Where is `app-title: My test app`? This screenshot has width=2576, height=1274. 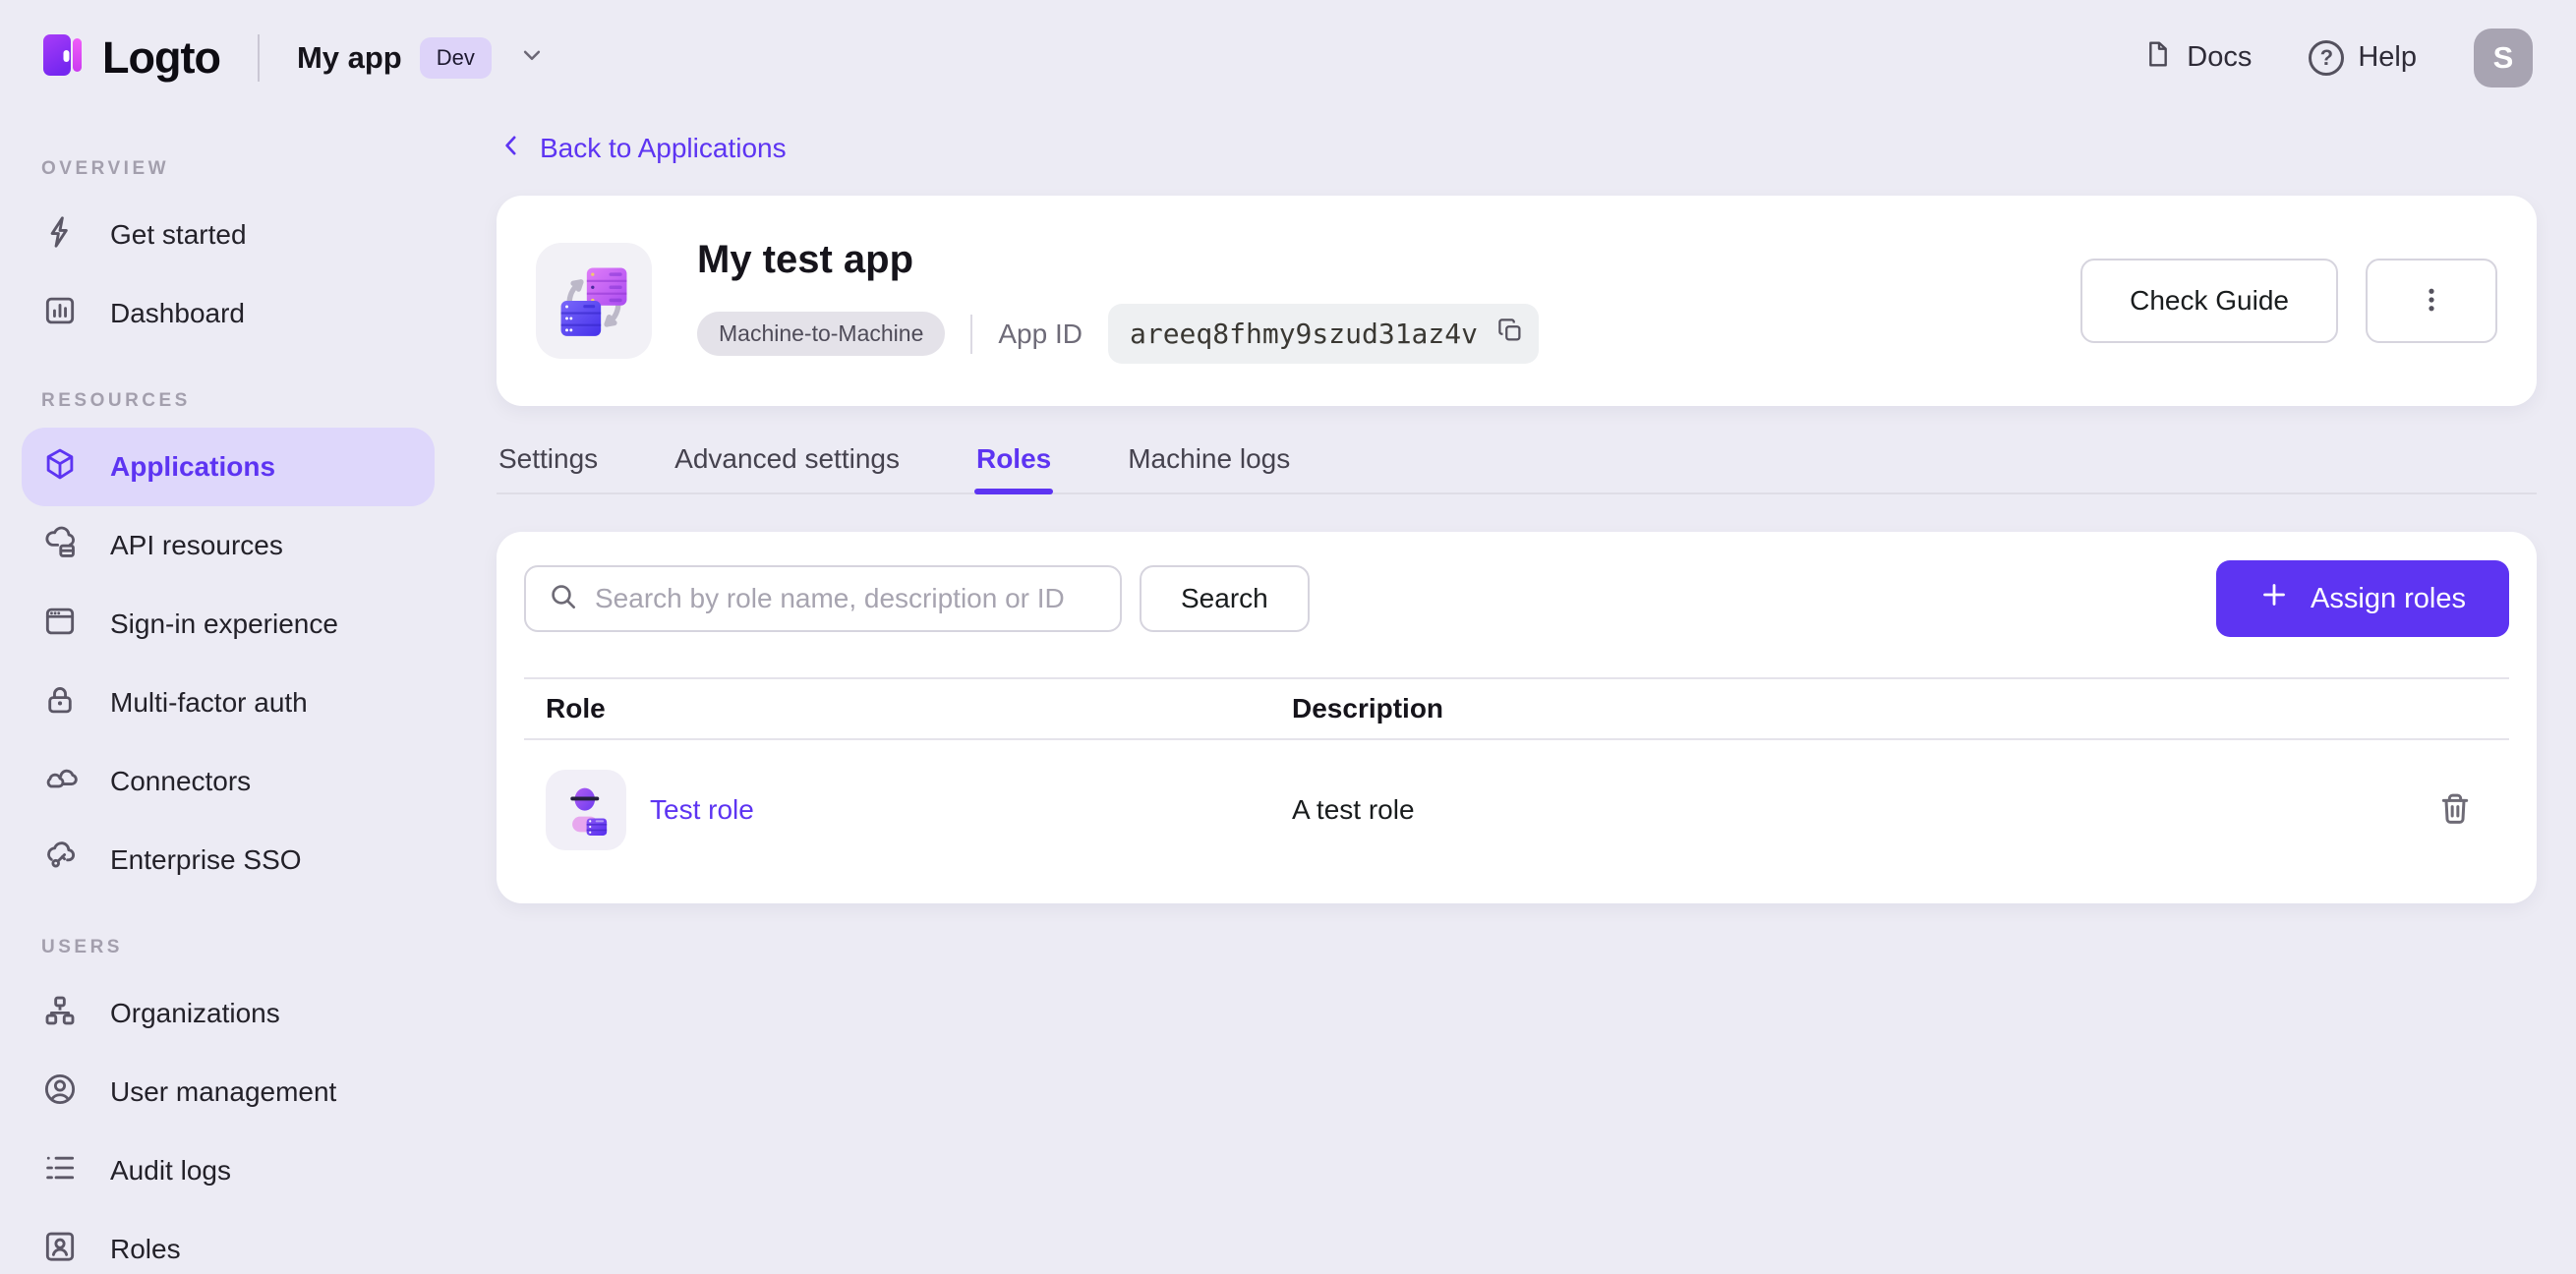
app-title: My test app is located at coordinates (805, 259).